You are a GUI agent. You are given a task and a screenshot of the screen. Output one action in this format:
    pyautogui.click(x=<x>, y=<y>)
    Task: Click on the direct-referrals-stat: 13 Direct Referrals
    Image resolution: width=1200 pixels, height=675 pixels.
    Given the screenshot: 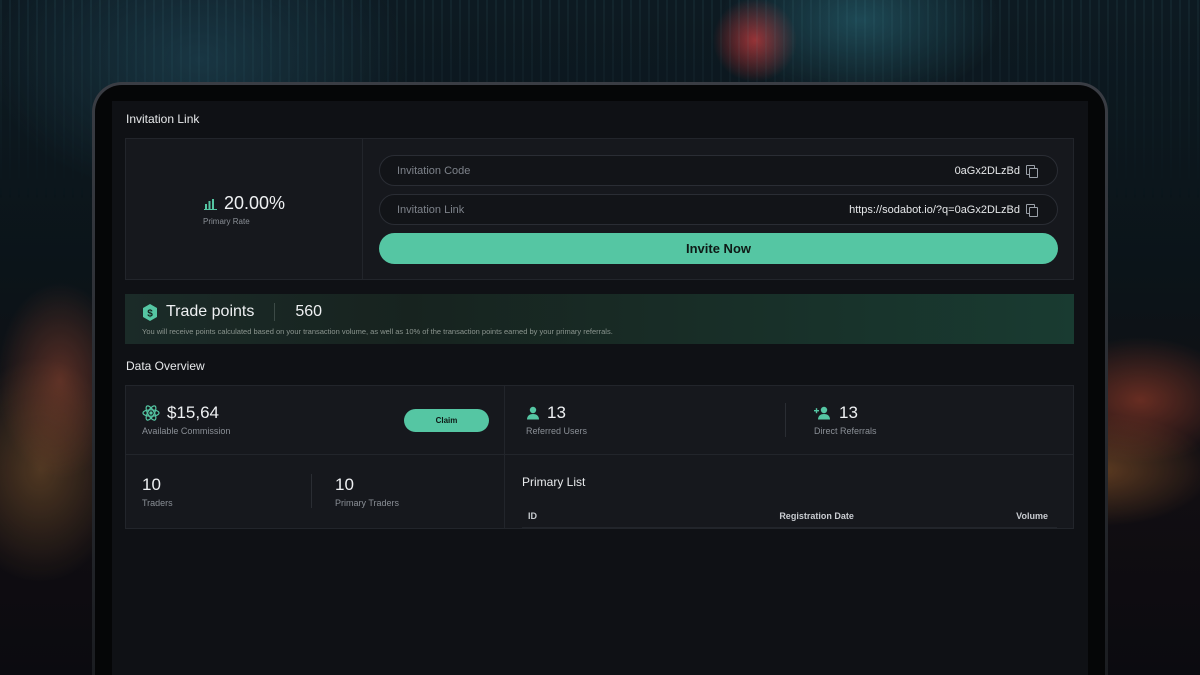 What is the action you would take?
    pyautogui.click(x=845, y=419)
    